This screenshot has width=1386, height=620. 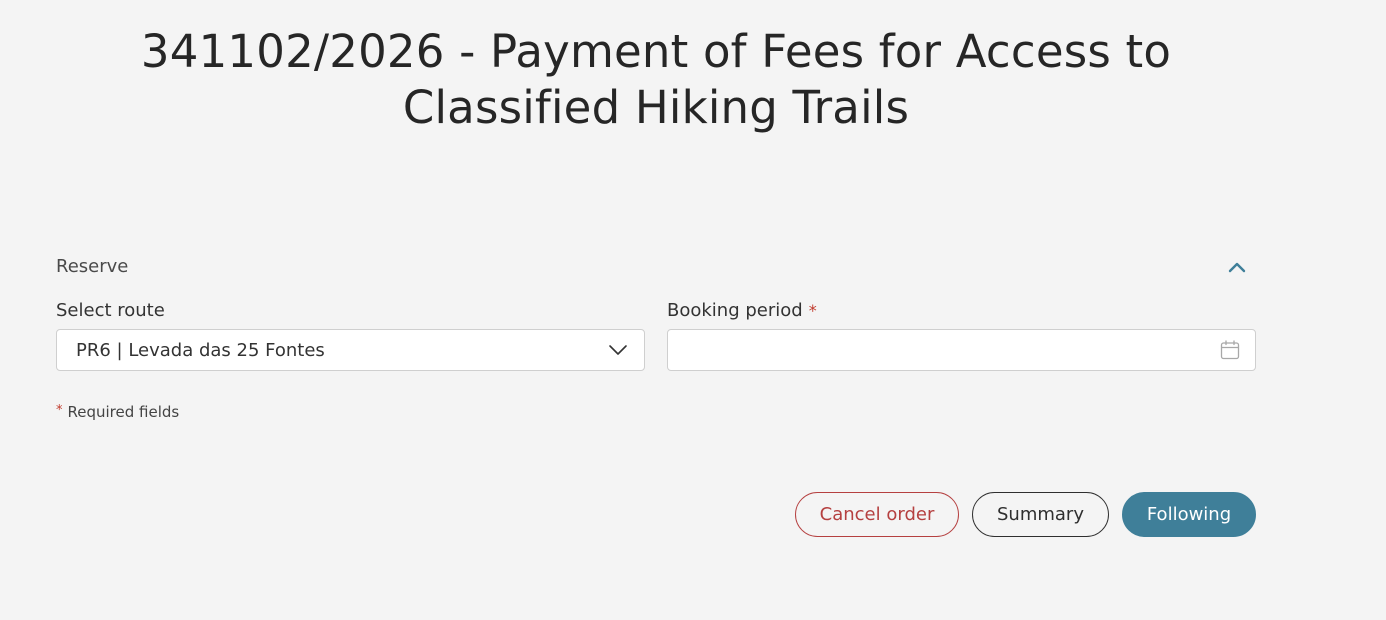 What do you see at coordinates (92, 266) in the screenshot?
I see `section-title: Reserve` at bounding box center [92, 266].